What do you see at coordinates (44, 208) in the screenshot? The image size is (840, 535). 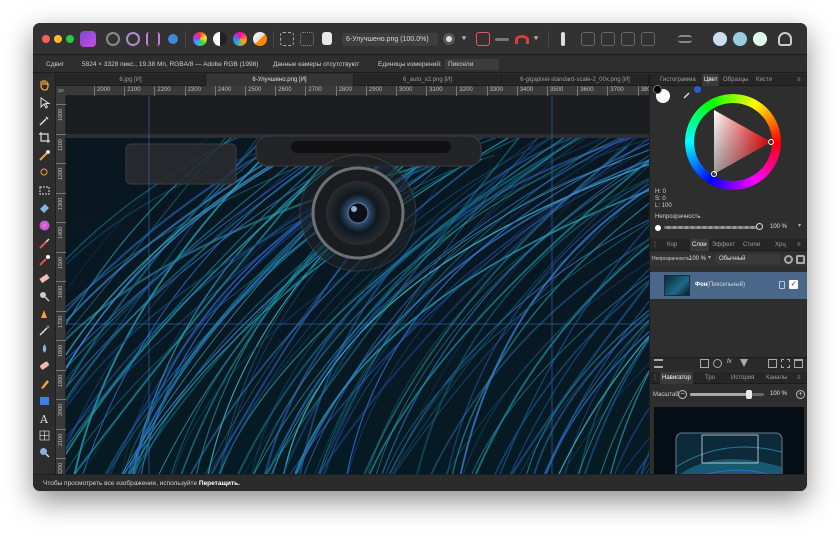 I see `fill-tool-icon` at bounding box center [44, 208].